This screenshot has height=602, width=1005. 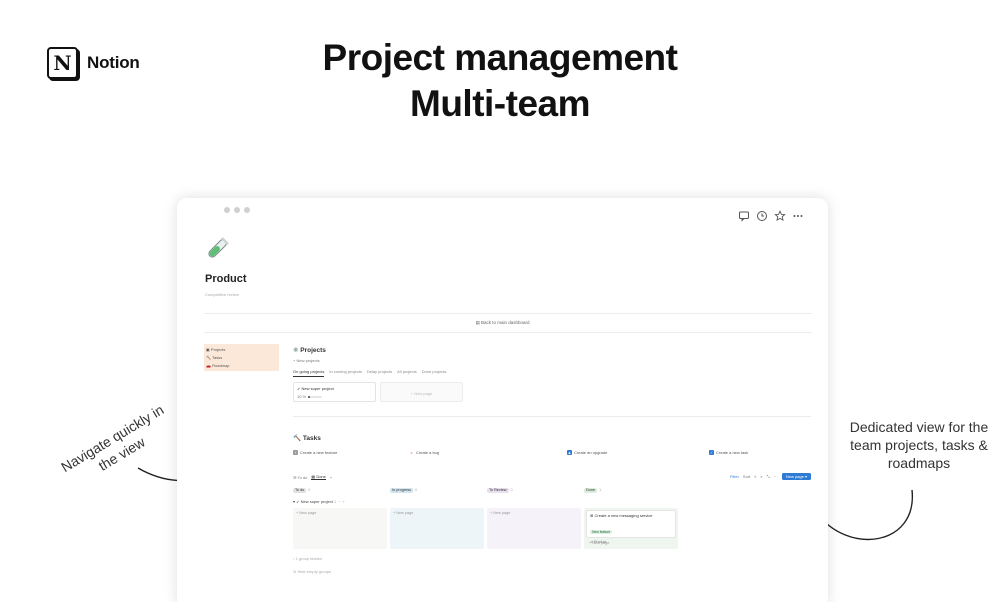 I want to click on sidebar-item-label: Roadmap, so click(x=221, y=365).